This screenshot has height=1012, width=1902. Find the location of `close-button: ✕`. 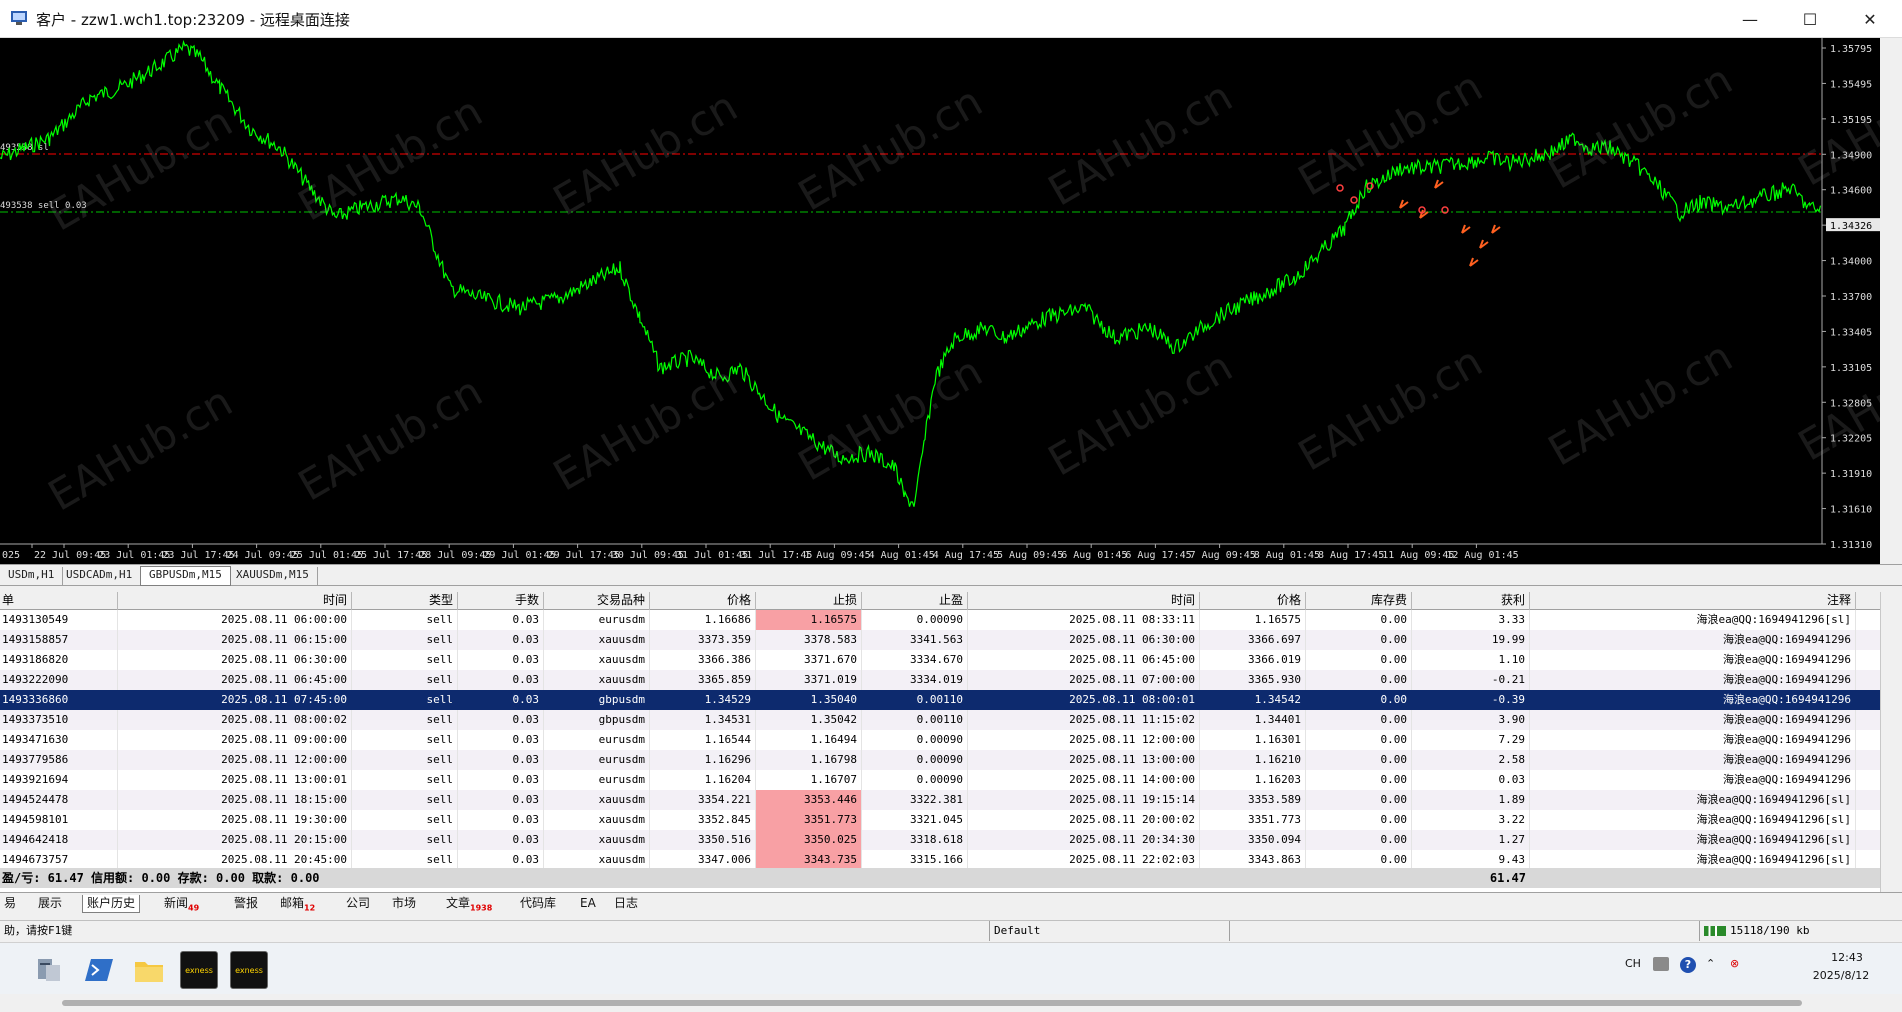

close-button: ✕ is located at coordinates (1870, 19).